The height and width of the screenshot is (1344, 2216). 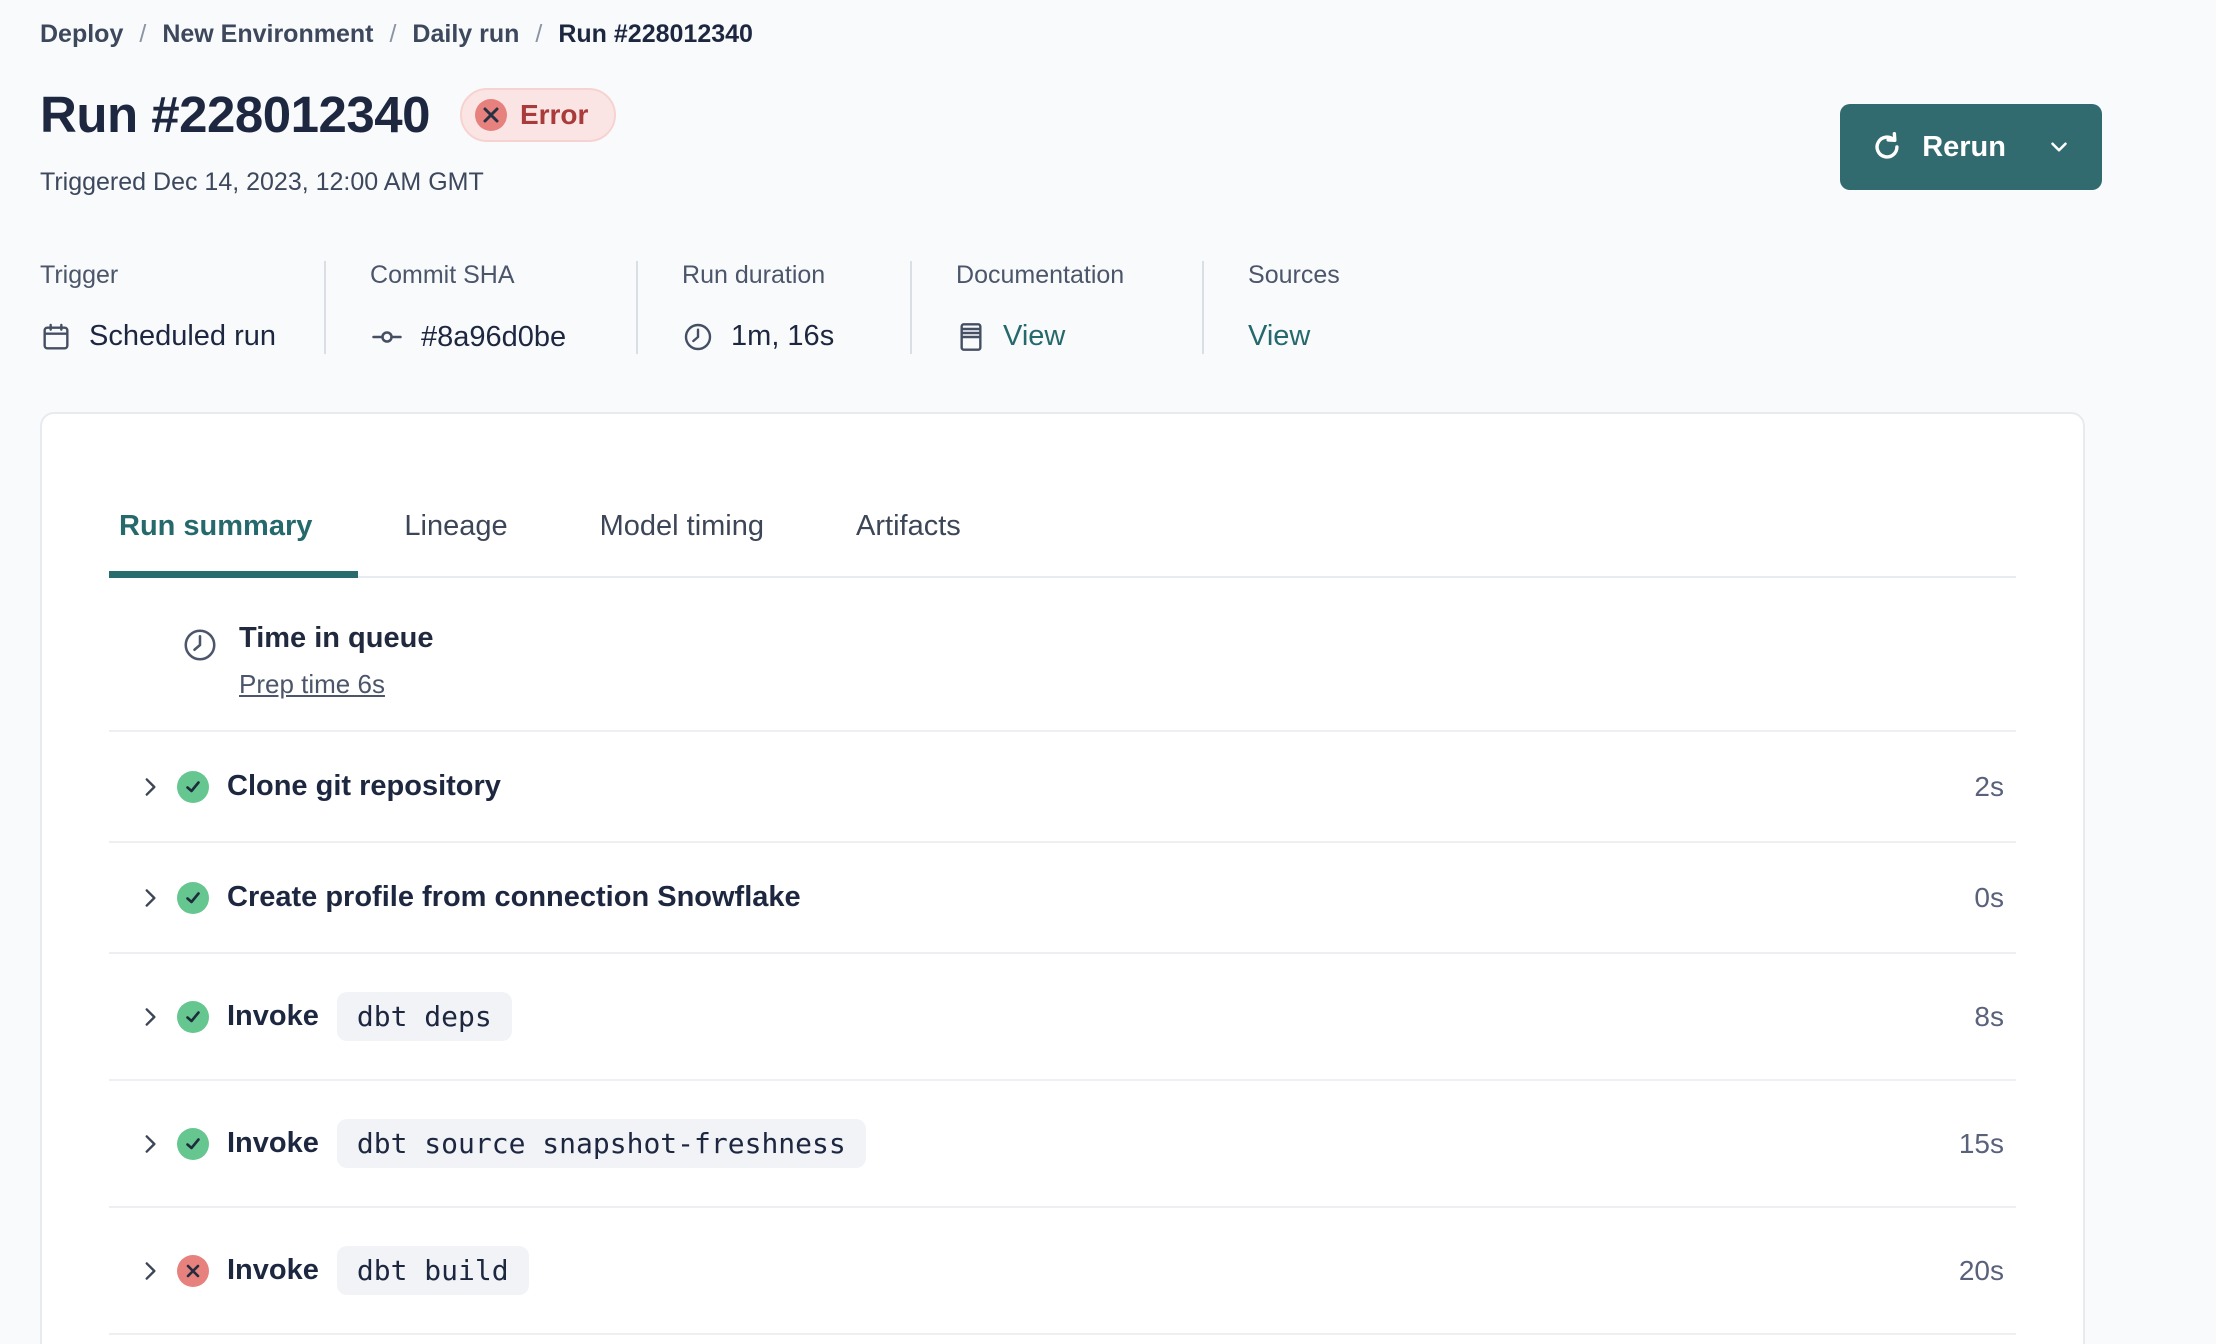 What do you see at coordinates (1964, 146) in the screenshot?
I see `rerun-button-label: Rerun` at bounding box center [1964, 146].